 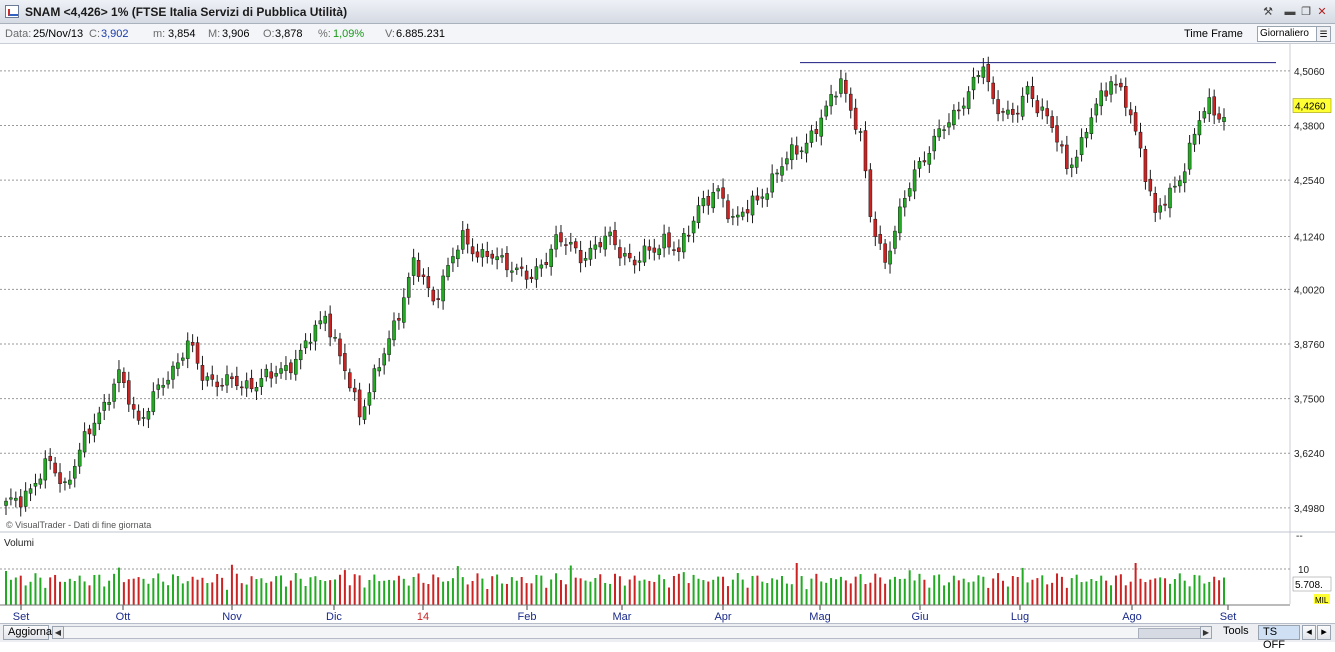 I want to click on ts-toggle-button: TS OFF, so click(x=1279, y=638).